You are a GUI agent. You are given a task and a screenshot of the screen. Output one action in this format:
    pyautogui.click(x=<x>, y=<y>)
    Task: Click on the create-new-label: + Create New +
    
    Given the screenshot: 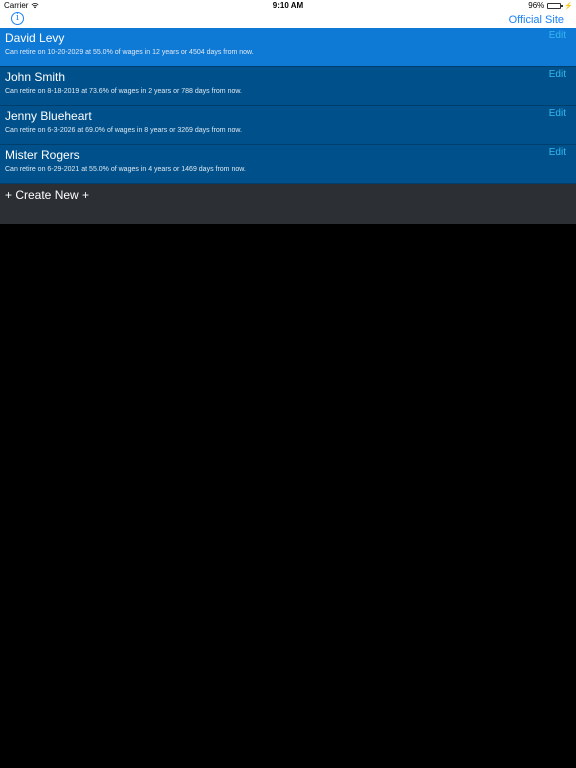 What is the action you would take?
    pyautogui.click(x=47, y=195)
    